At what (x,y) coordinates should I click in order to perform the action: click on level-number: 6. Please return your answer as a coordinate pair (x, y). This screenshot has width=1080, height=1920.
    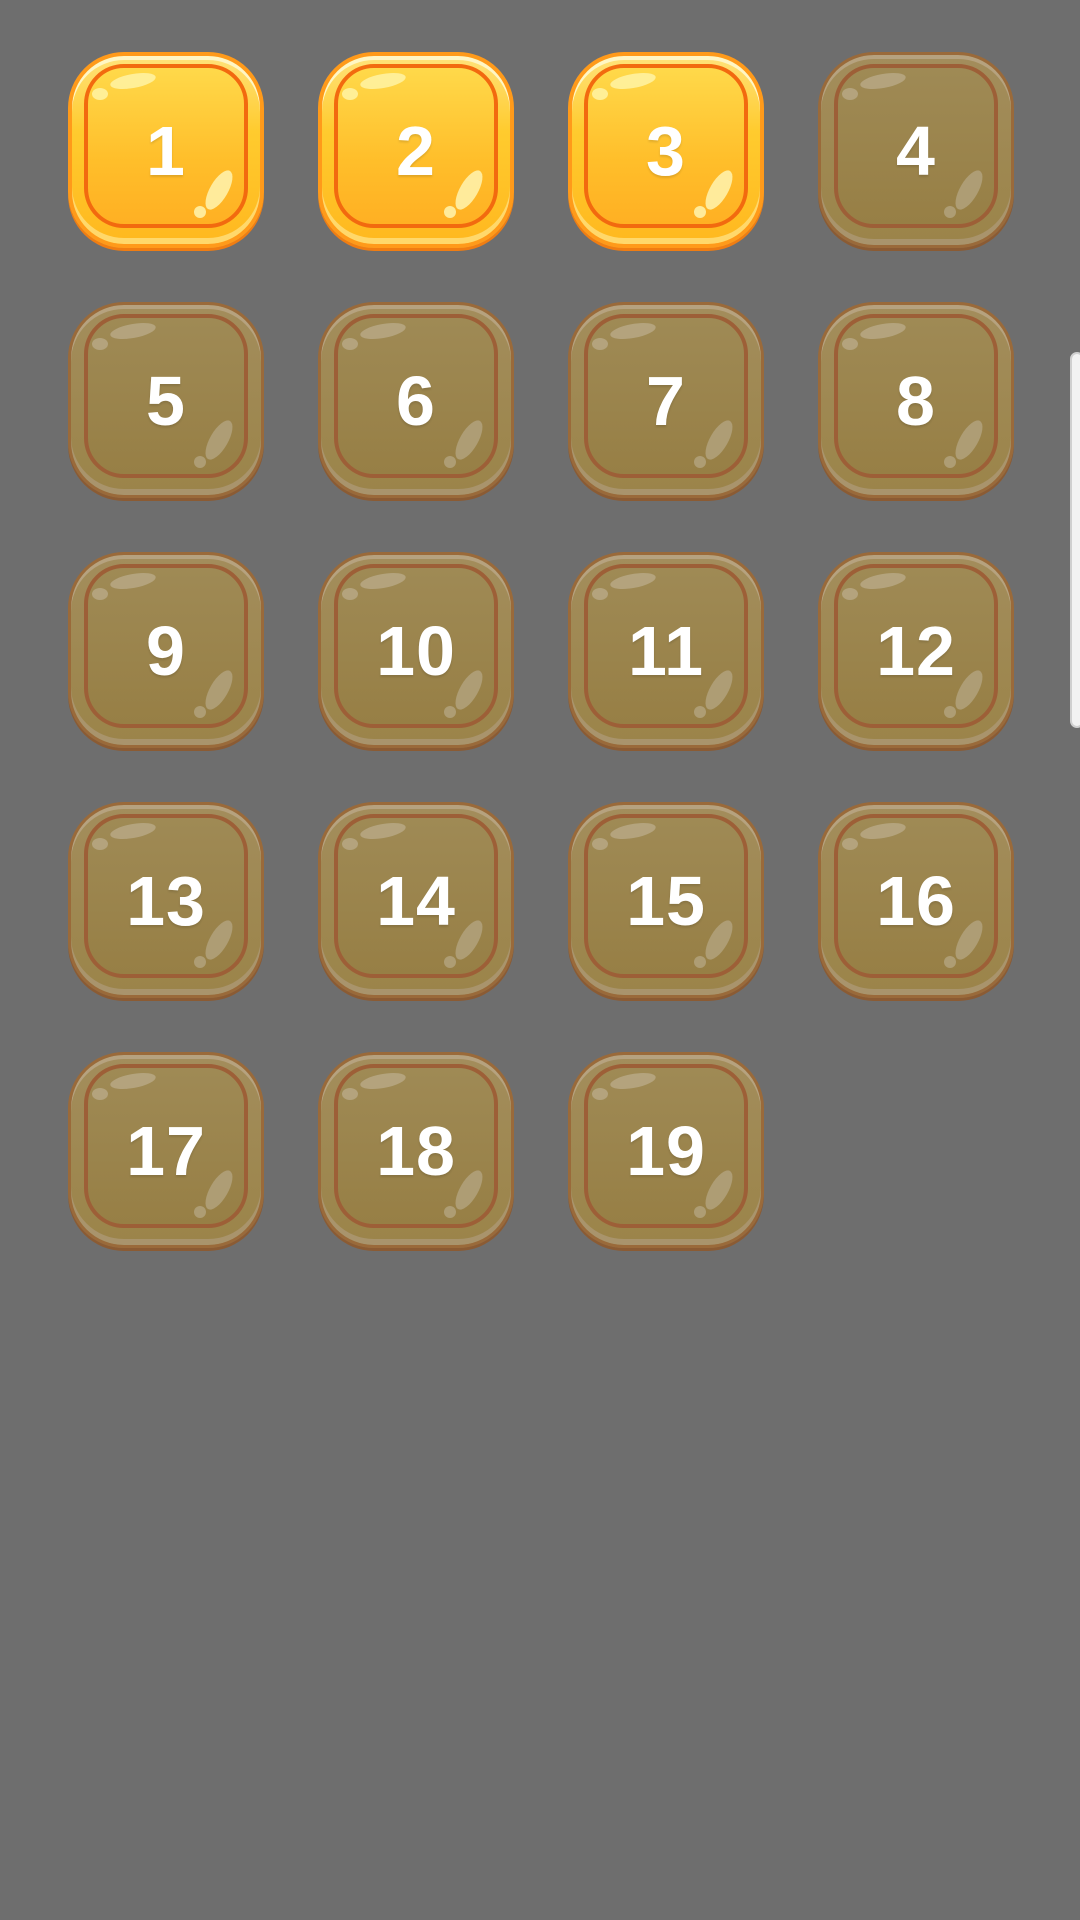
    Looking at the image, I should click on (416, 401).